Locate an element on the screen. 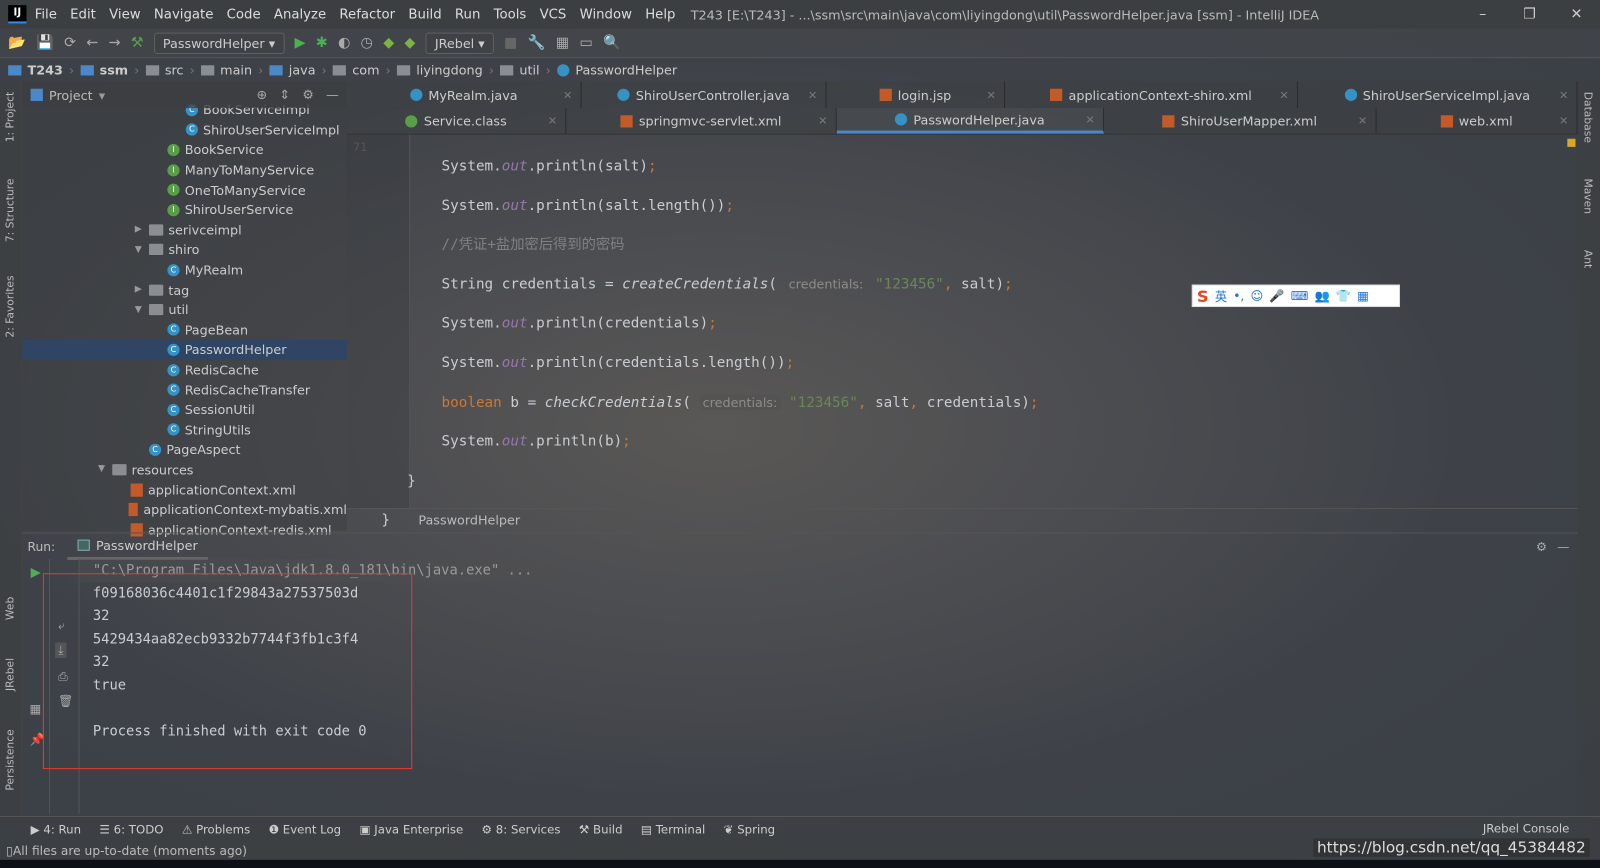  tree-item: ▼ resources is located at coordinates (184, 470).